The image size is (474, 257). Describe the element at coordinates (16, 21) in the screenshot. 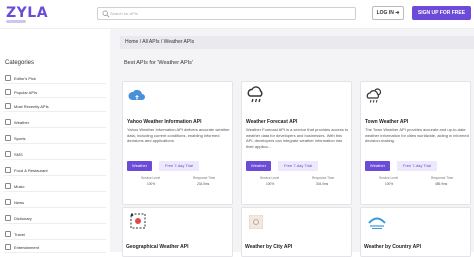

I see `brand-logo-underline` at that location.